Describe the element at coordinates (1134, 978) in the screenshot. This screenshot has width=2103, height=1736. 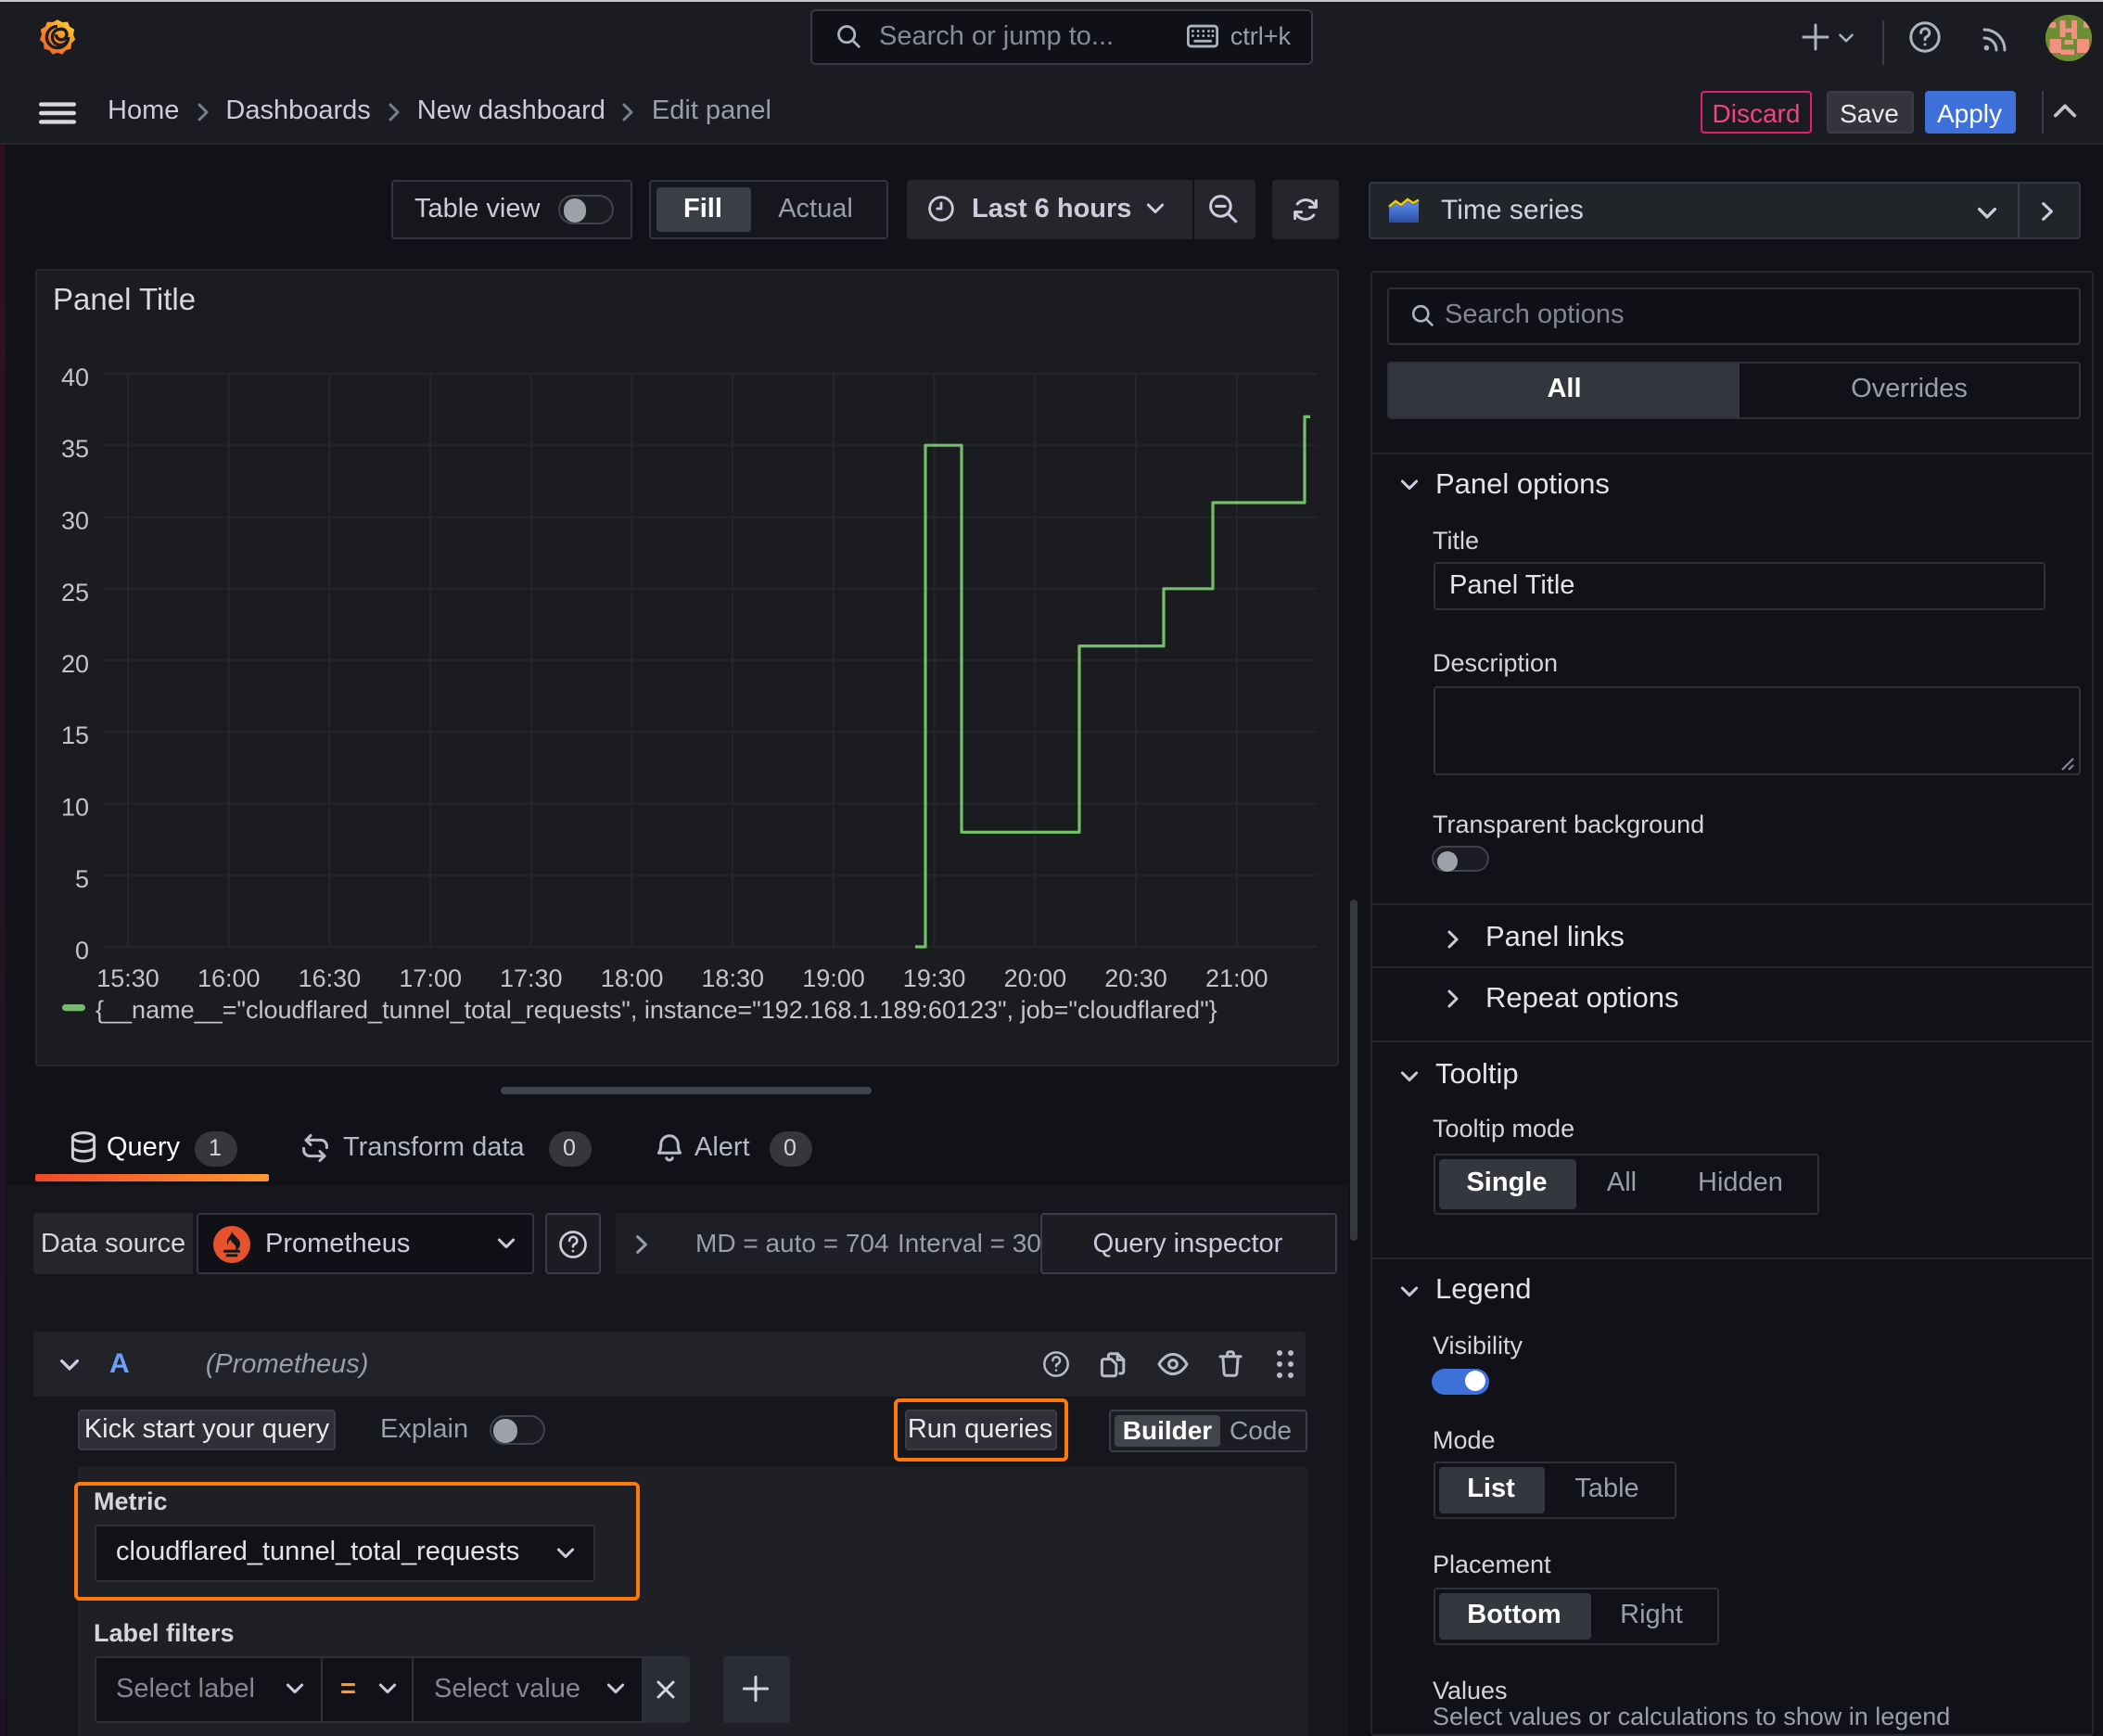
I see `svg-text: 20:30` at that location.